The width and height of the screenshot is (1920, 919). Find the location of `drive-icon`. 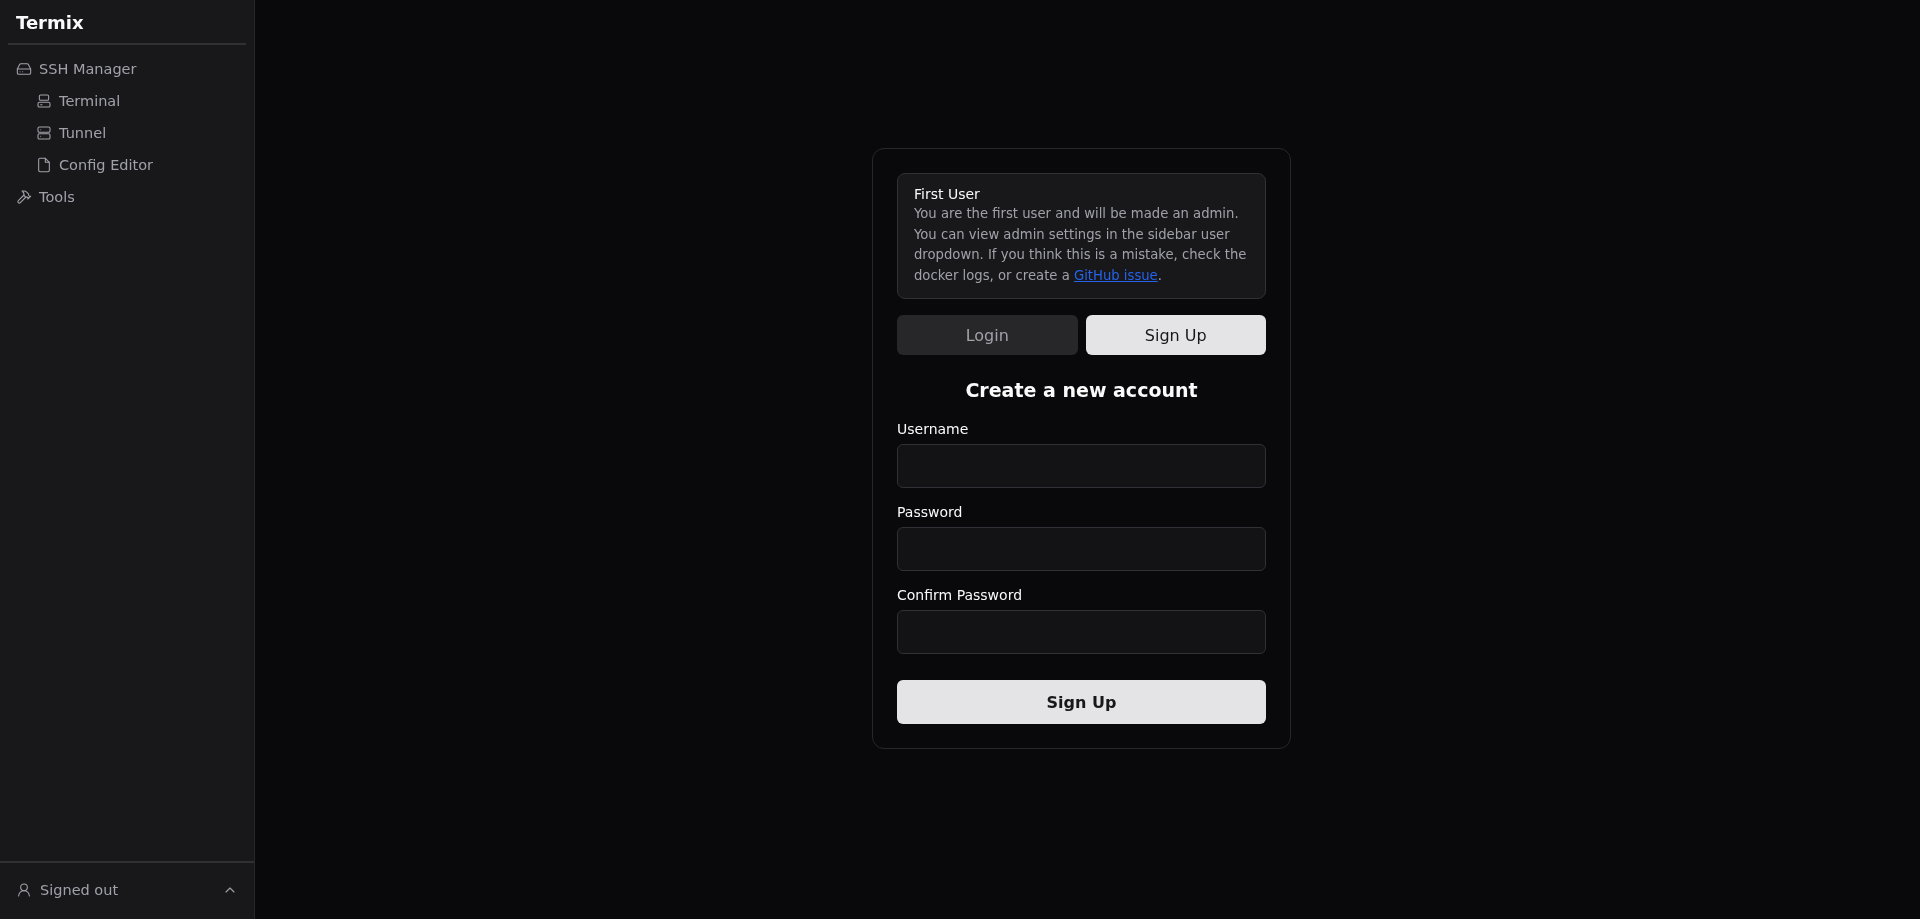

drive-icon is located at coordinates (24, 69).